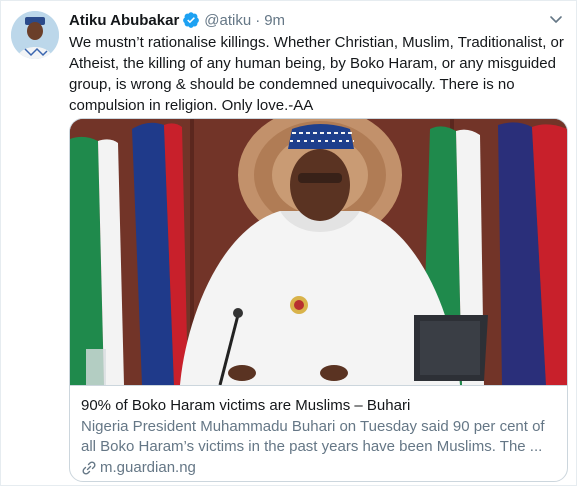  I want to click on tweet-header: Atiku Abubakar @atiku · 9m, so click(177, 20).